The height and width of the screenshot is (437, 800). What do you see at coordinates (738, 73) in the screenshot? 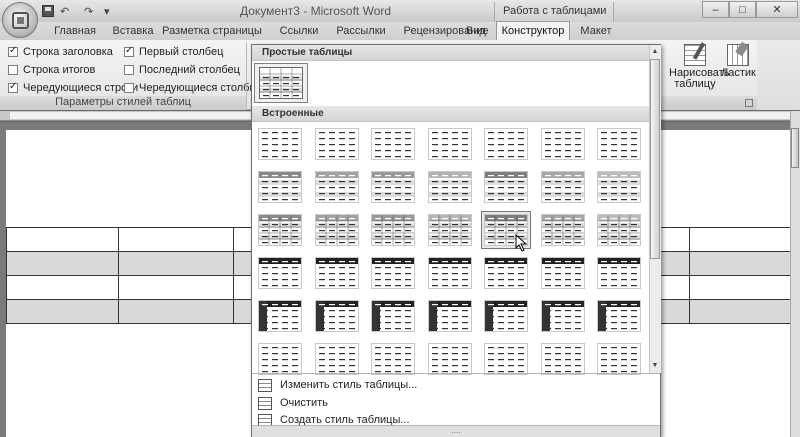
I see `eraser-label: Ластик` at bounding box center [738, 73].